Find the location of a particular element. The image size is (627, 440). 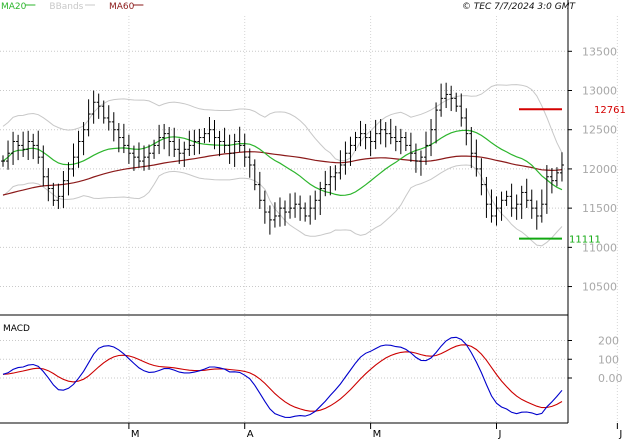

level-marker-label: 12761 is located at coordinates (610, 110).